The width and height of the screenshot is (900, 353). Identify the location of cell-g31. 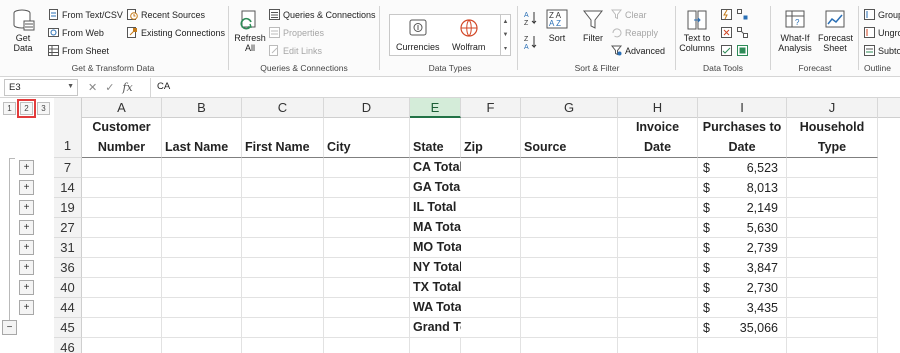
(569, 248).